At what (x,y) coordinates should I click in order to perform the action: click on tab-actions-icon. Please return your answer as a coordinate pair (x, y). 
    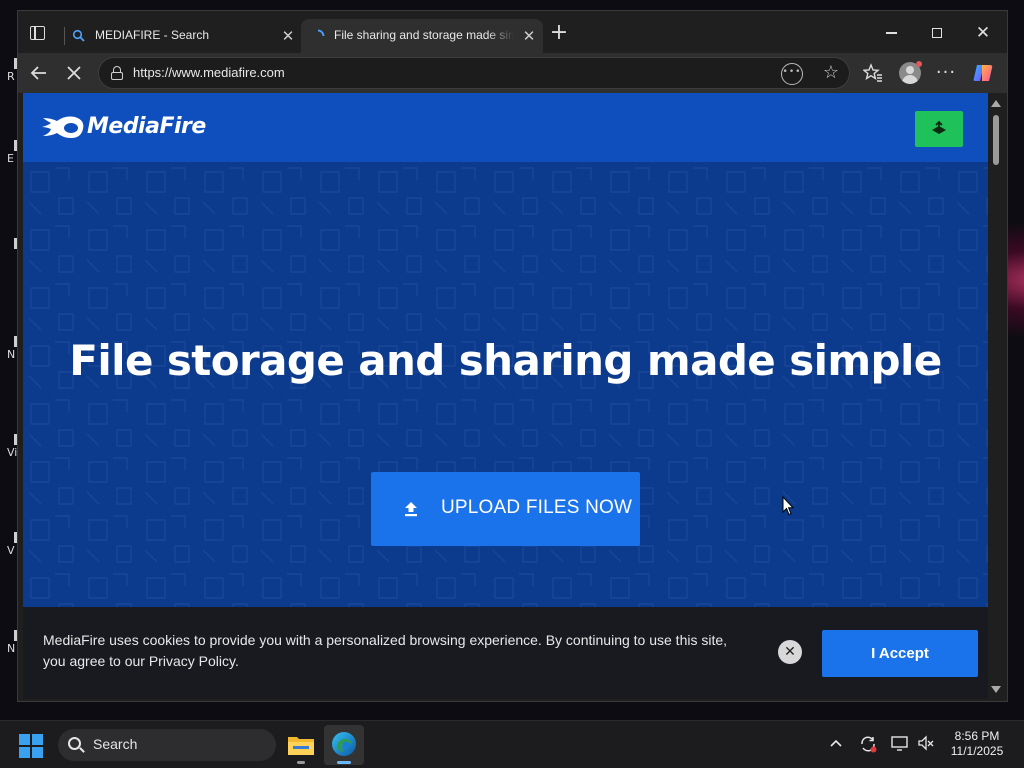
    Looking at the image, I should click on (38, 33).